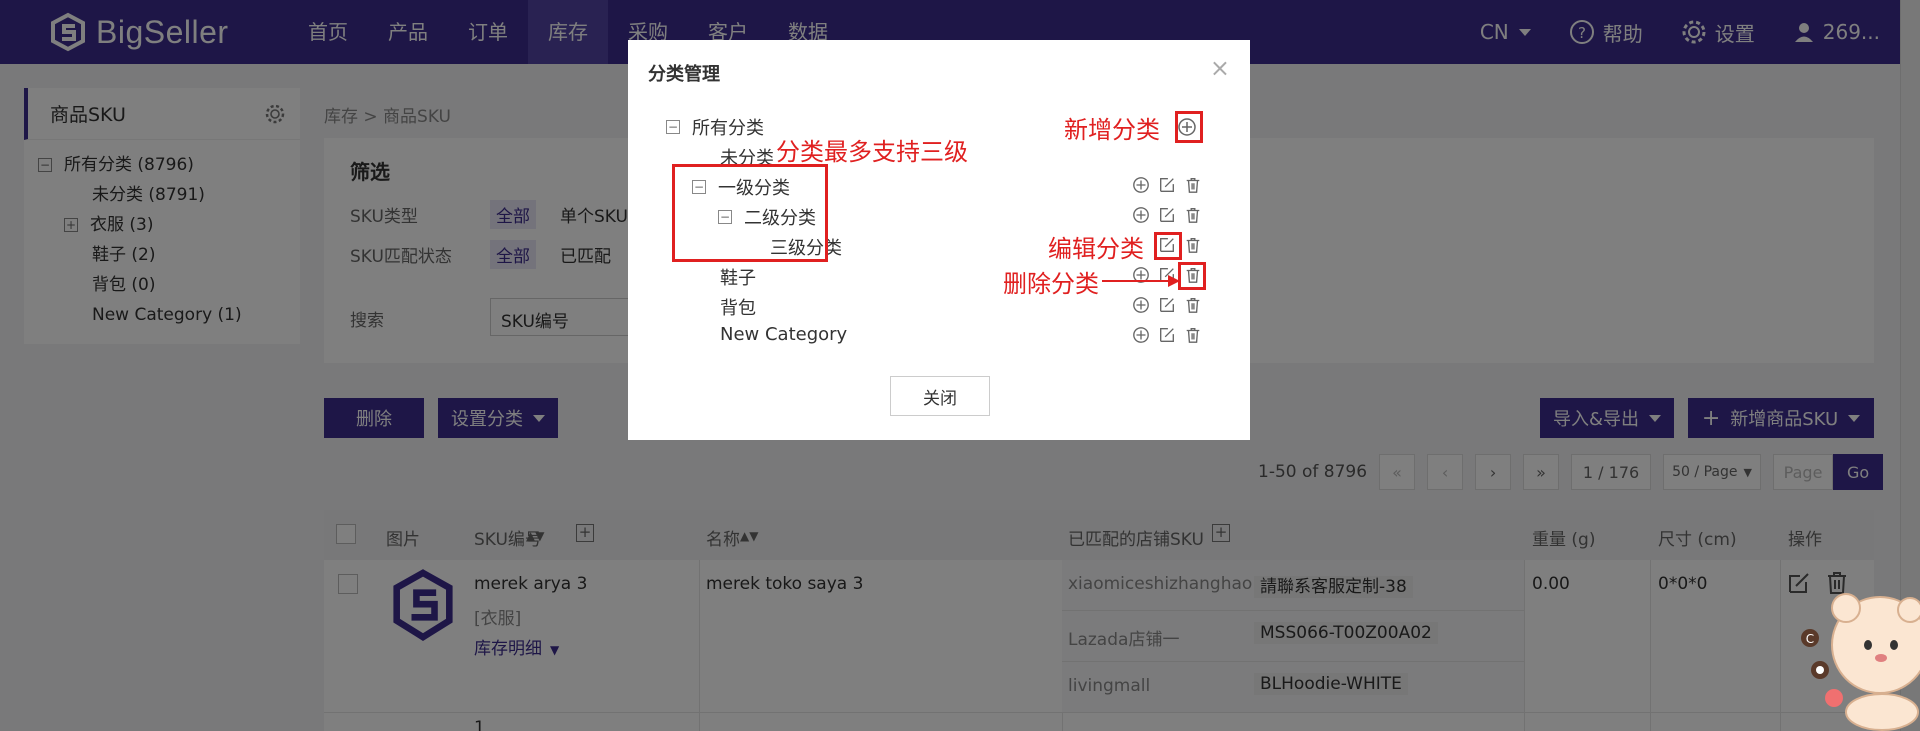 The image size is (1920, 731). What do you see at coordinates (728, 128) in the screenshot?
I see `tree-label: 所有分类` at bounding box center [728, 128].